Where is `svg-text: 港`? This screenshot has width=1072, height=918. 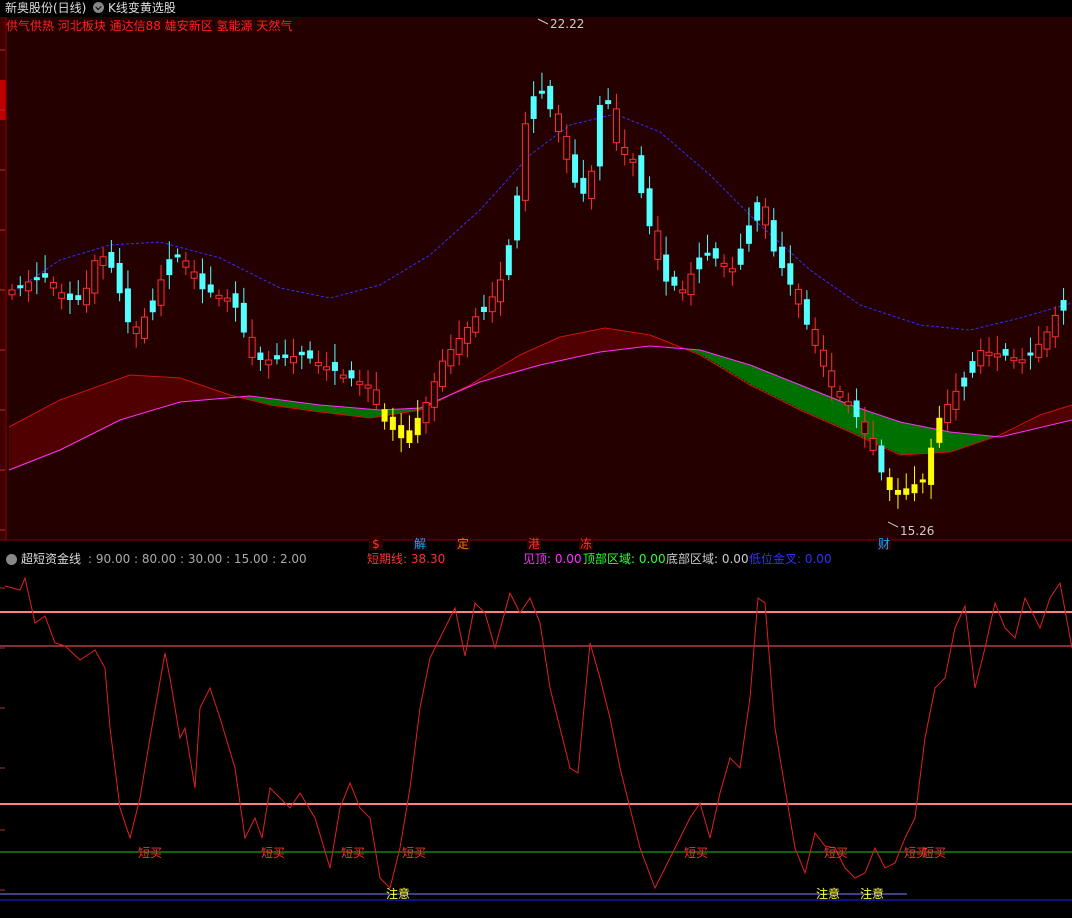
svg-text: 港 is located at coordinates (534, 543).